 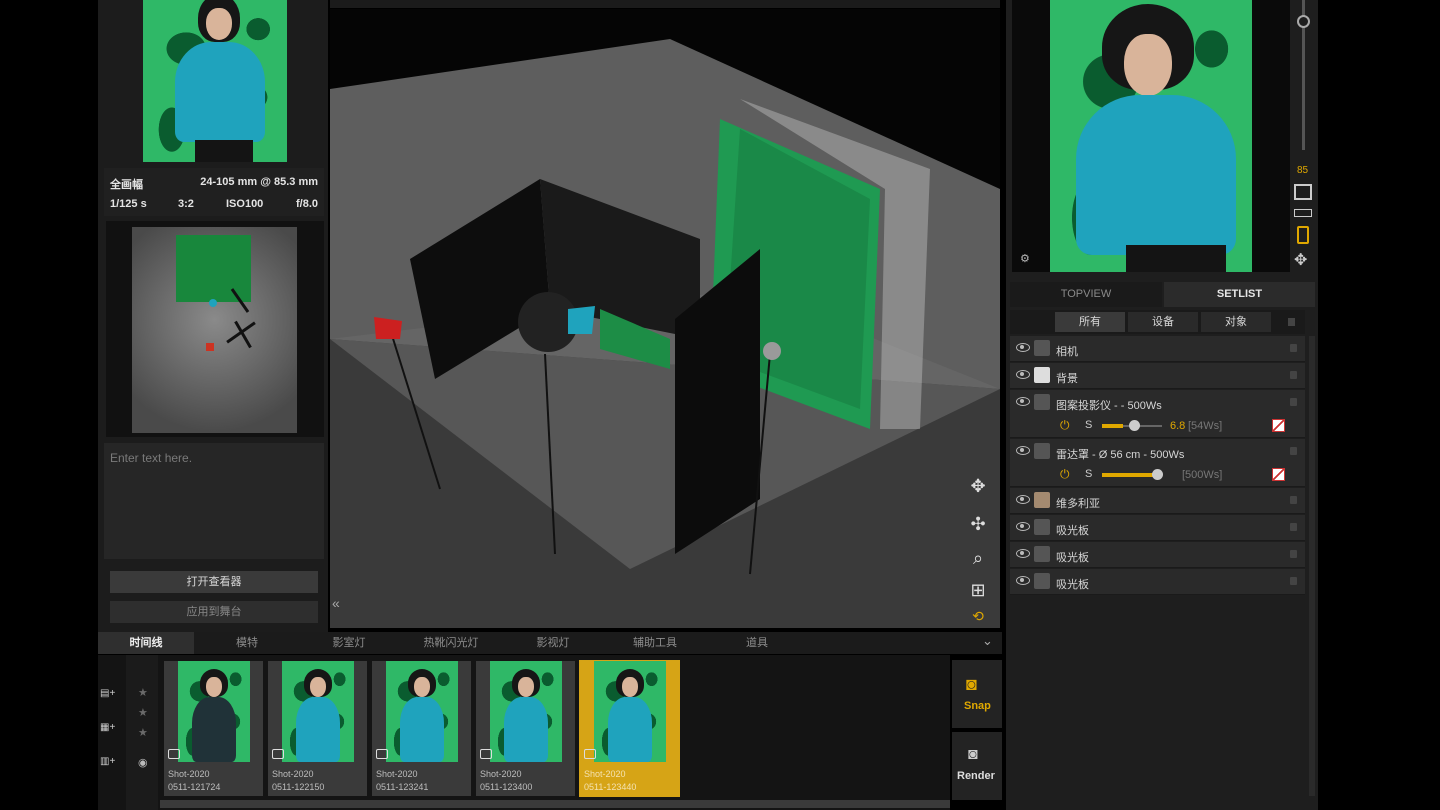 I want to click on filter-objects: 对象, so click(x=1236, y=322).